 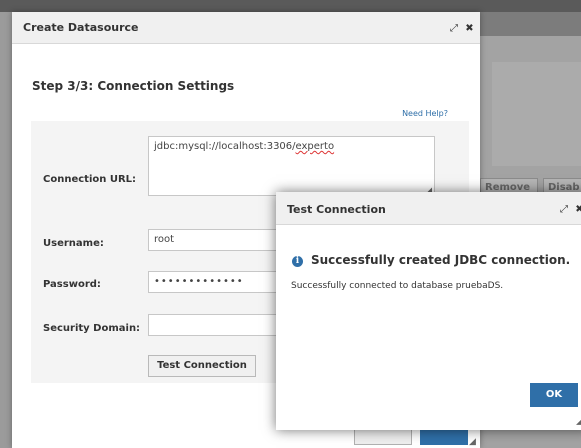 I want to click on dialog-title: Create Datasource, so click(x=81, y=27).